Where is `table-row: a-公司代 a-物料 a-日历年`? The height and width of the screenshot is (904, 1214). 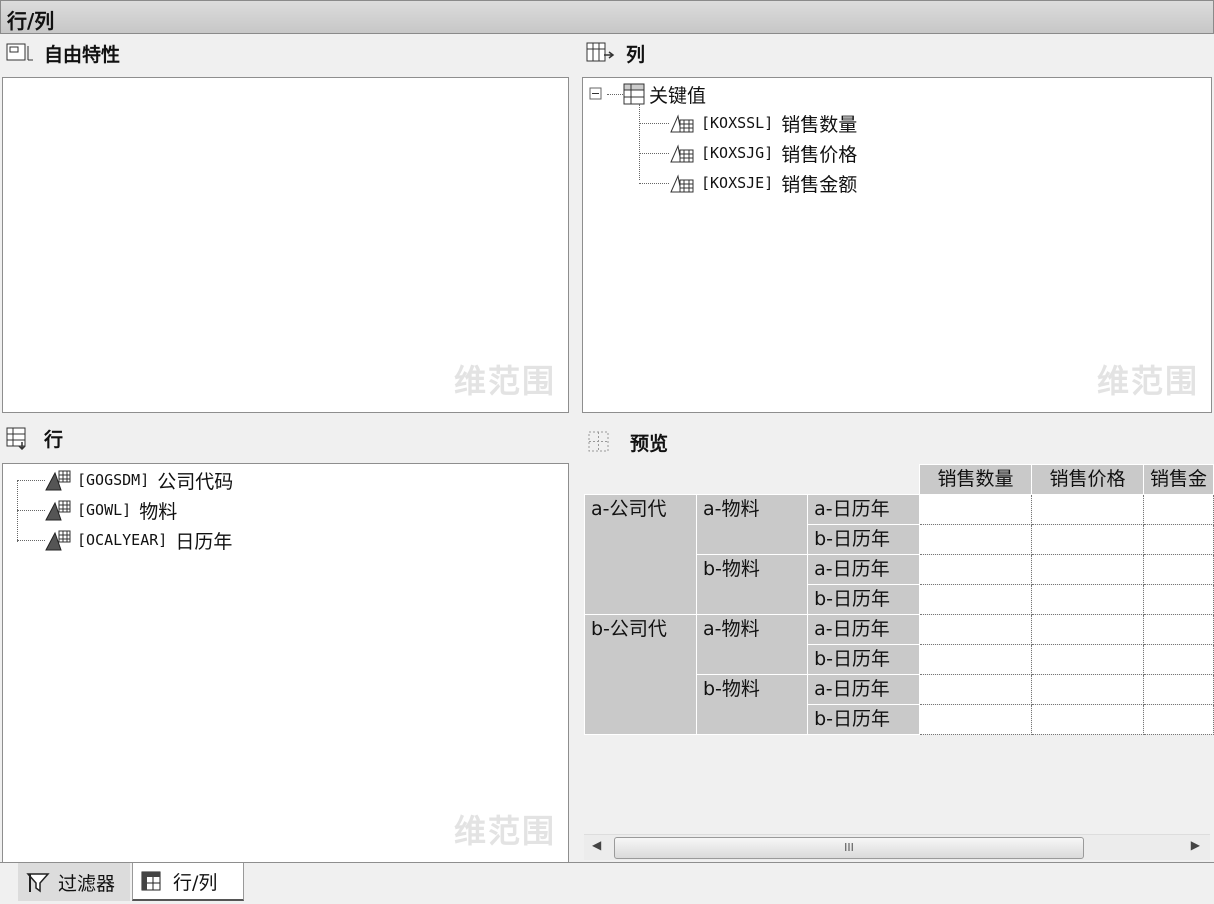 table-row: a-公司代 a-物料 a-日历年 is located at coordinates (899, 554).